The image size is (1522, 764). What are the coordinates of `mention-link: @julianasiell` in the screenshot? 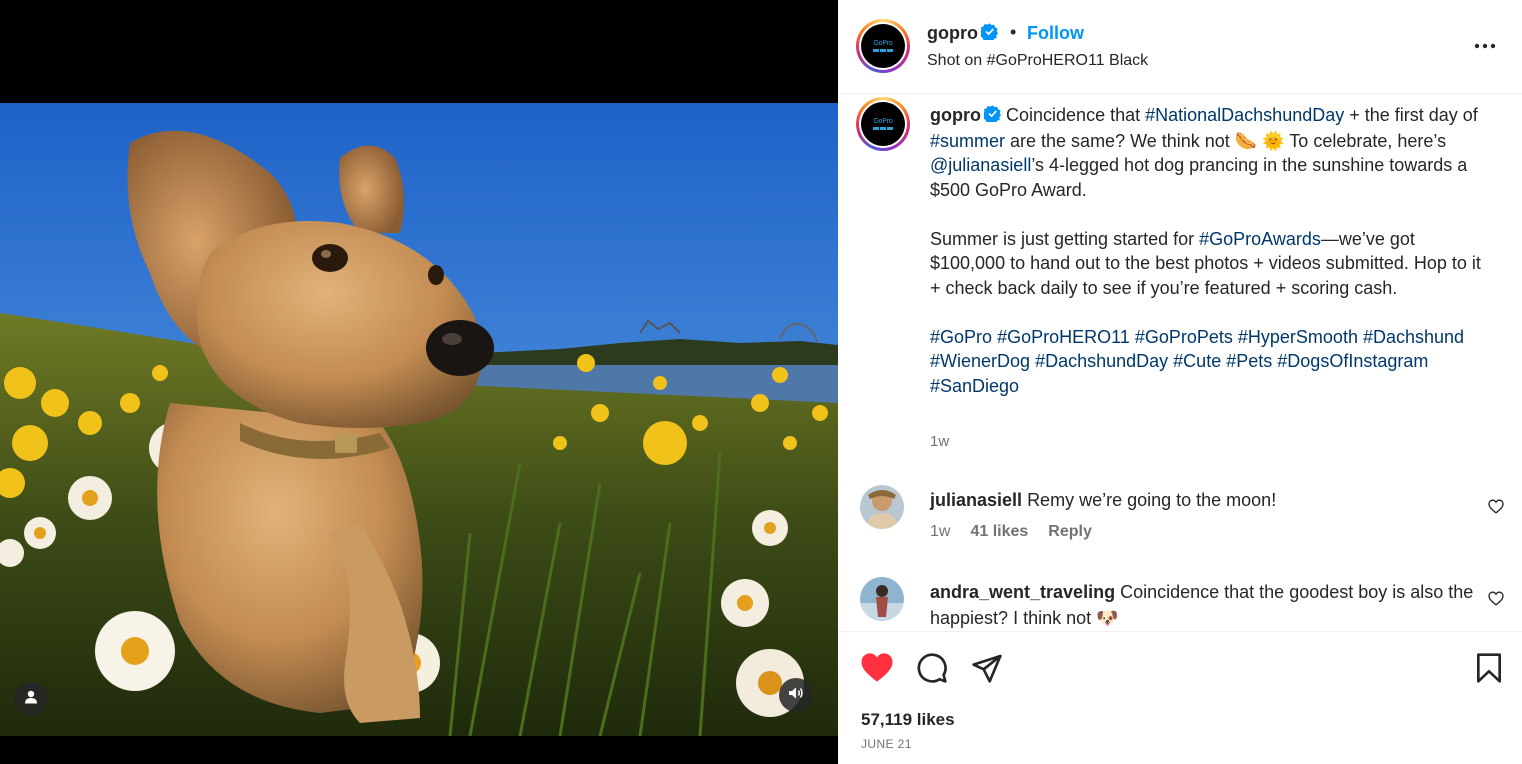 It's located at (980, 165).